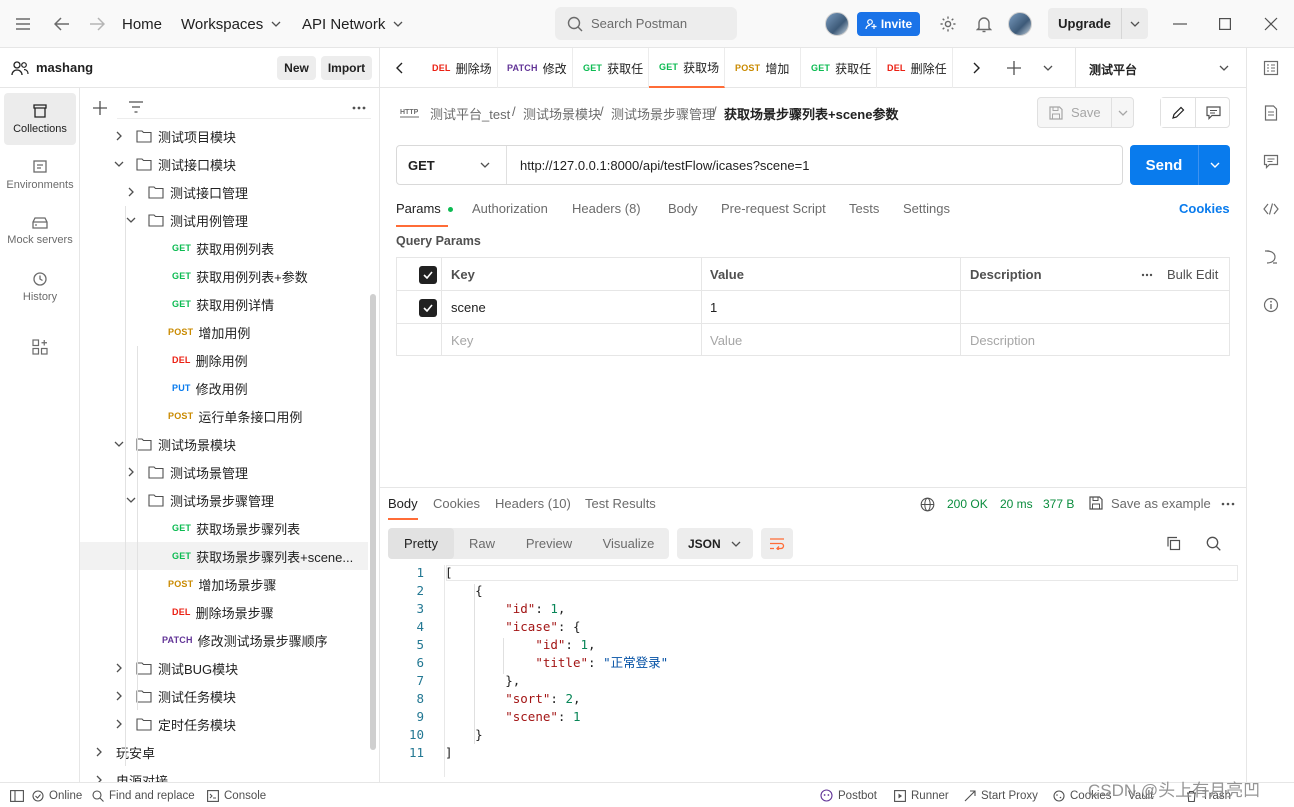 The image size is (1294, 807). What do you see at coordinates (777, 543) in the screenshot?
I see `wrap-lines-button` at bounding box center [777, 543].